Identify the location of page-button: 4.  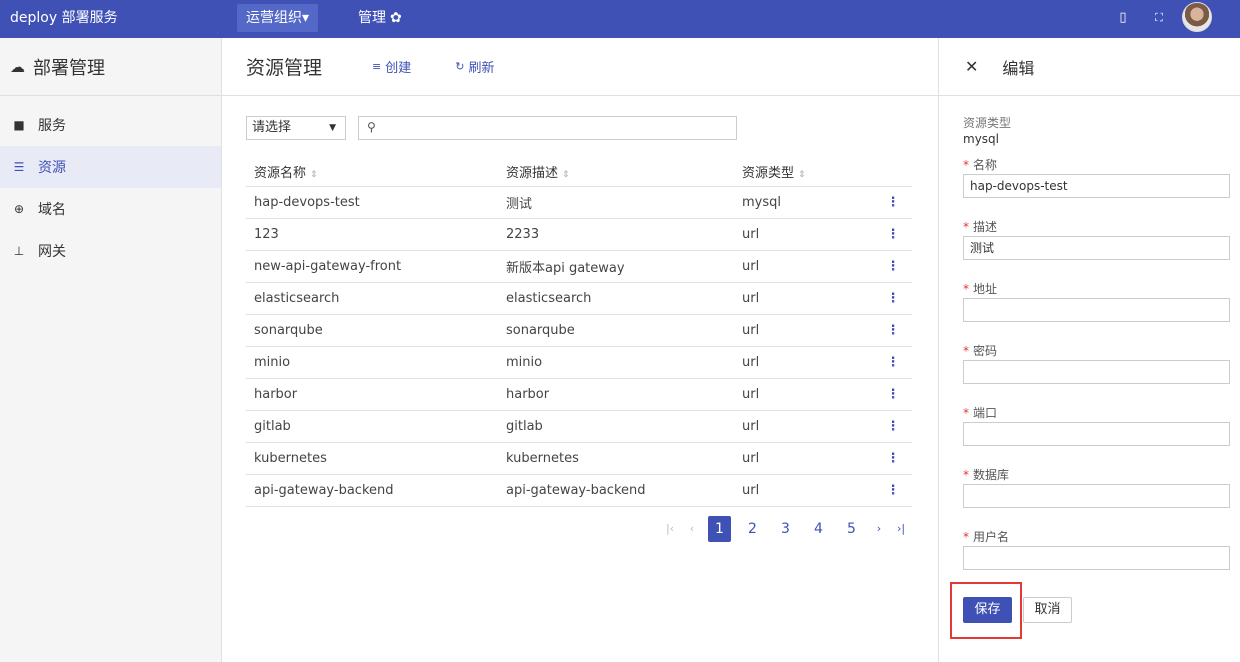
(818, 529).